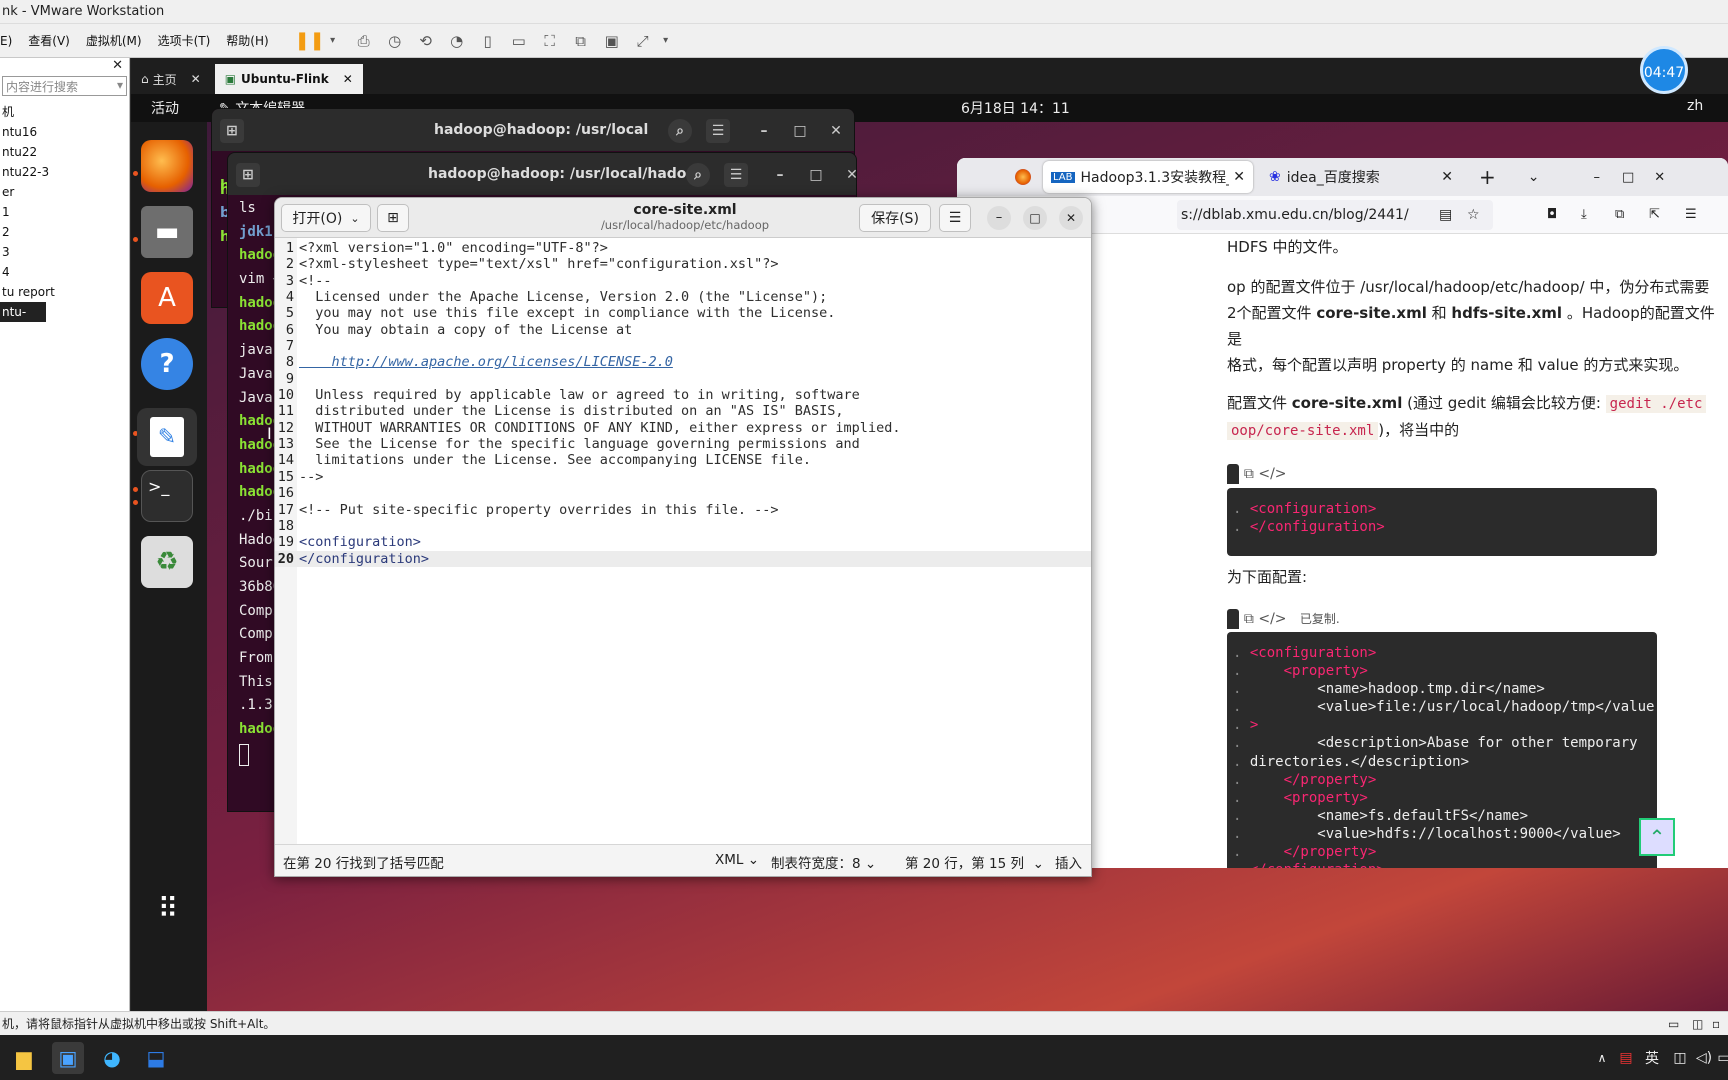 The width and height of the screenshot is (1728, 1080). I want to click on tab-baidu-search: ❀ idea_百度搜索 ✕, so click(1361, 177).